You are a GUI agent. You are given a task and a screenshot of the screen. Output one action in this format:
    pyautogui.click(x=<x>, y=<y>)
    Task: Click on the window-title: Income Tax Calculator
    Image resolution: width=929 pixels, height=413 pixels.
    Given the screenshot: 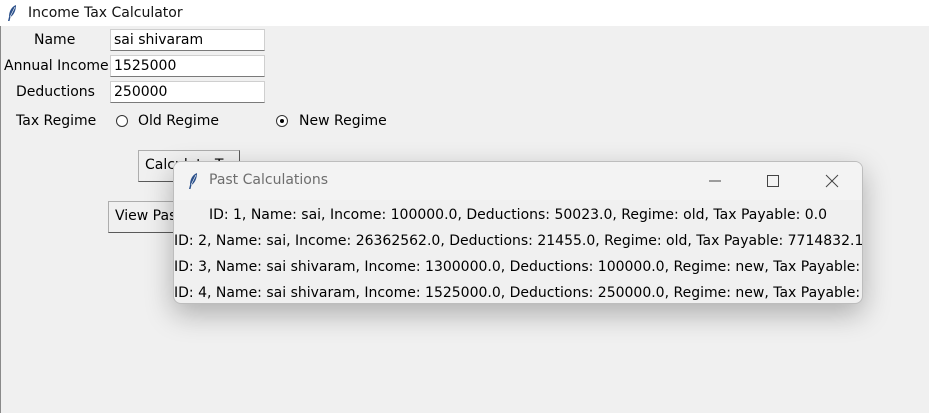 What is the action you would take?
    pyautogui.click(x=105, y=13)
    